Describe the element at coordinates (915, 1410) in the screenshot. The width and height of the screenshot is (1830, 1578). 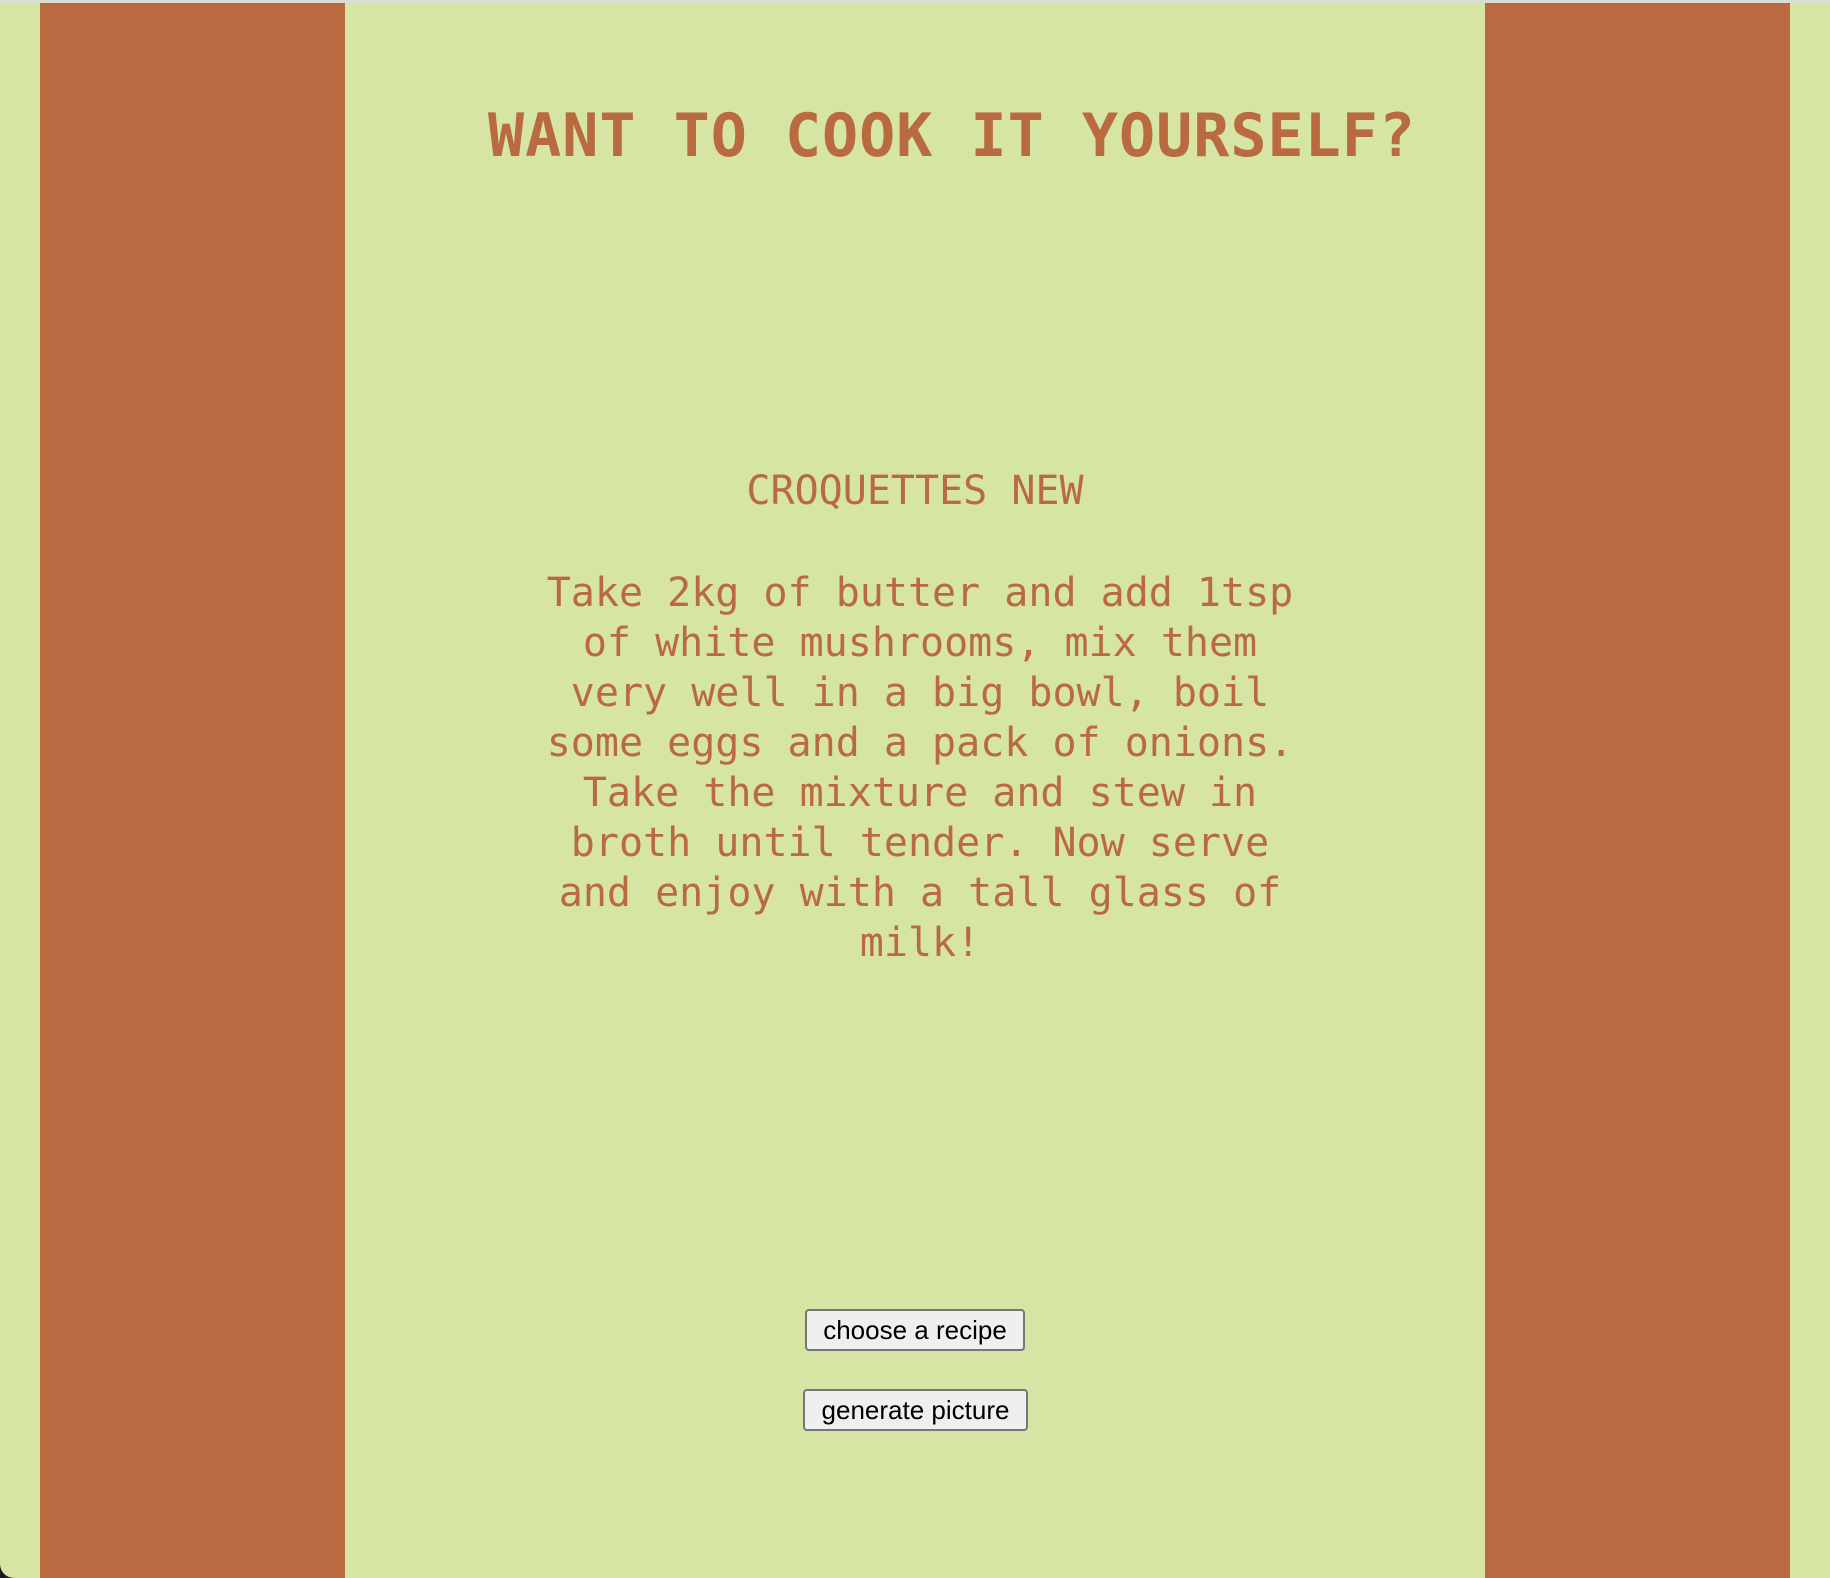
I see `generate-picture-button: generate picture` at that location.